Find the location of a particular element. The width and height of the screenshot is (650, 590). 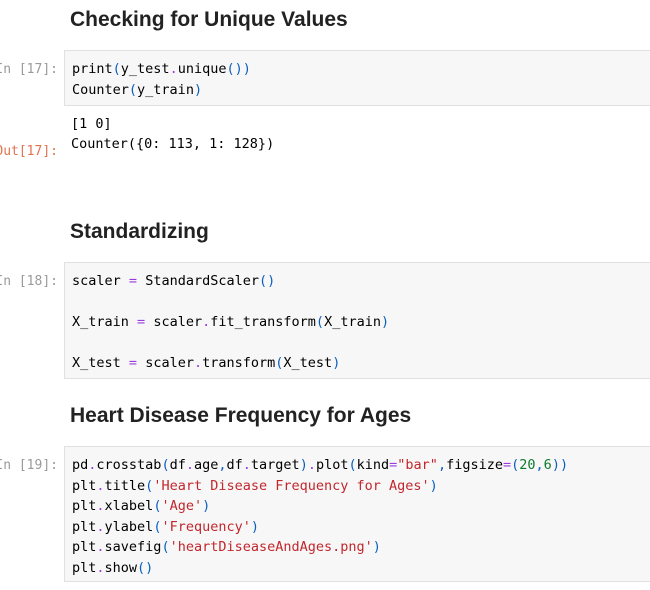

cell-18-in-prompt: In [18]: is located at coordinates (29, 281).